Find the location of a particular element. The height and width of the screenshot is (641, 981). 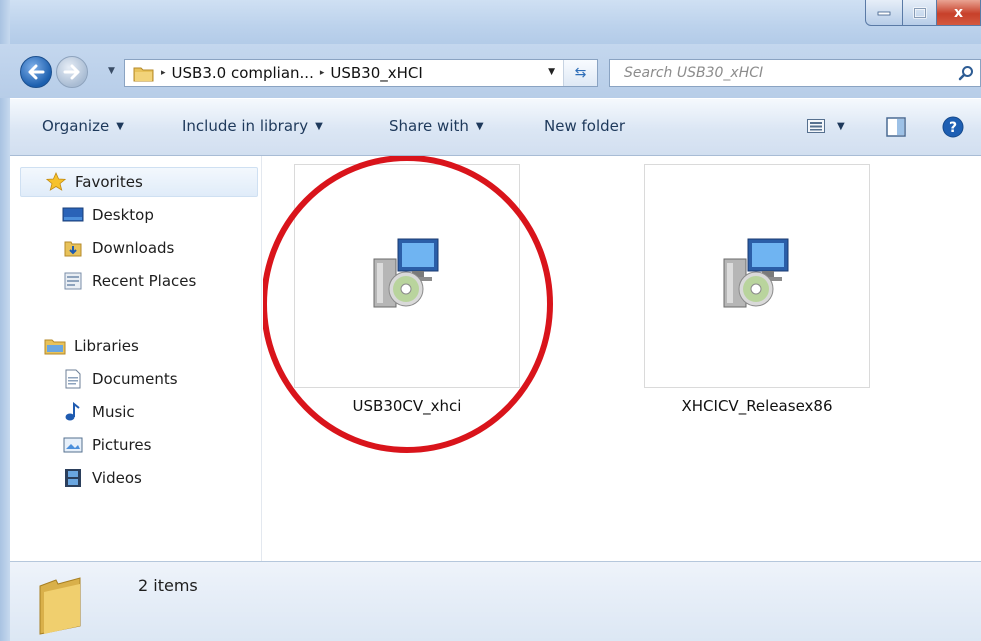

nav-item-pictures: Pictures is located at coordinates (106, 445).